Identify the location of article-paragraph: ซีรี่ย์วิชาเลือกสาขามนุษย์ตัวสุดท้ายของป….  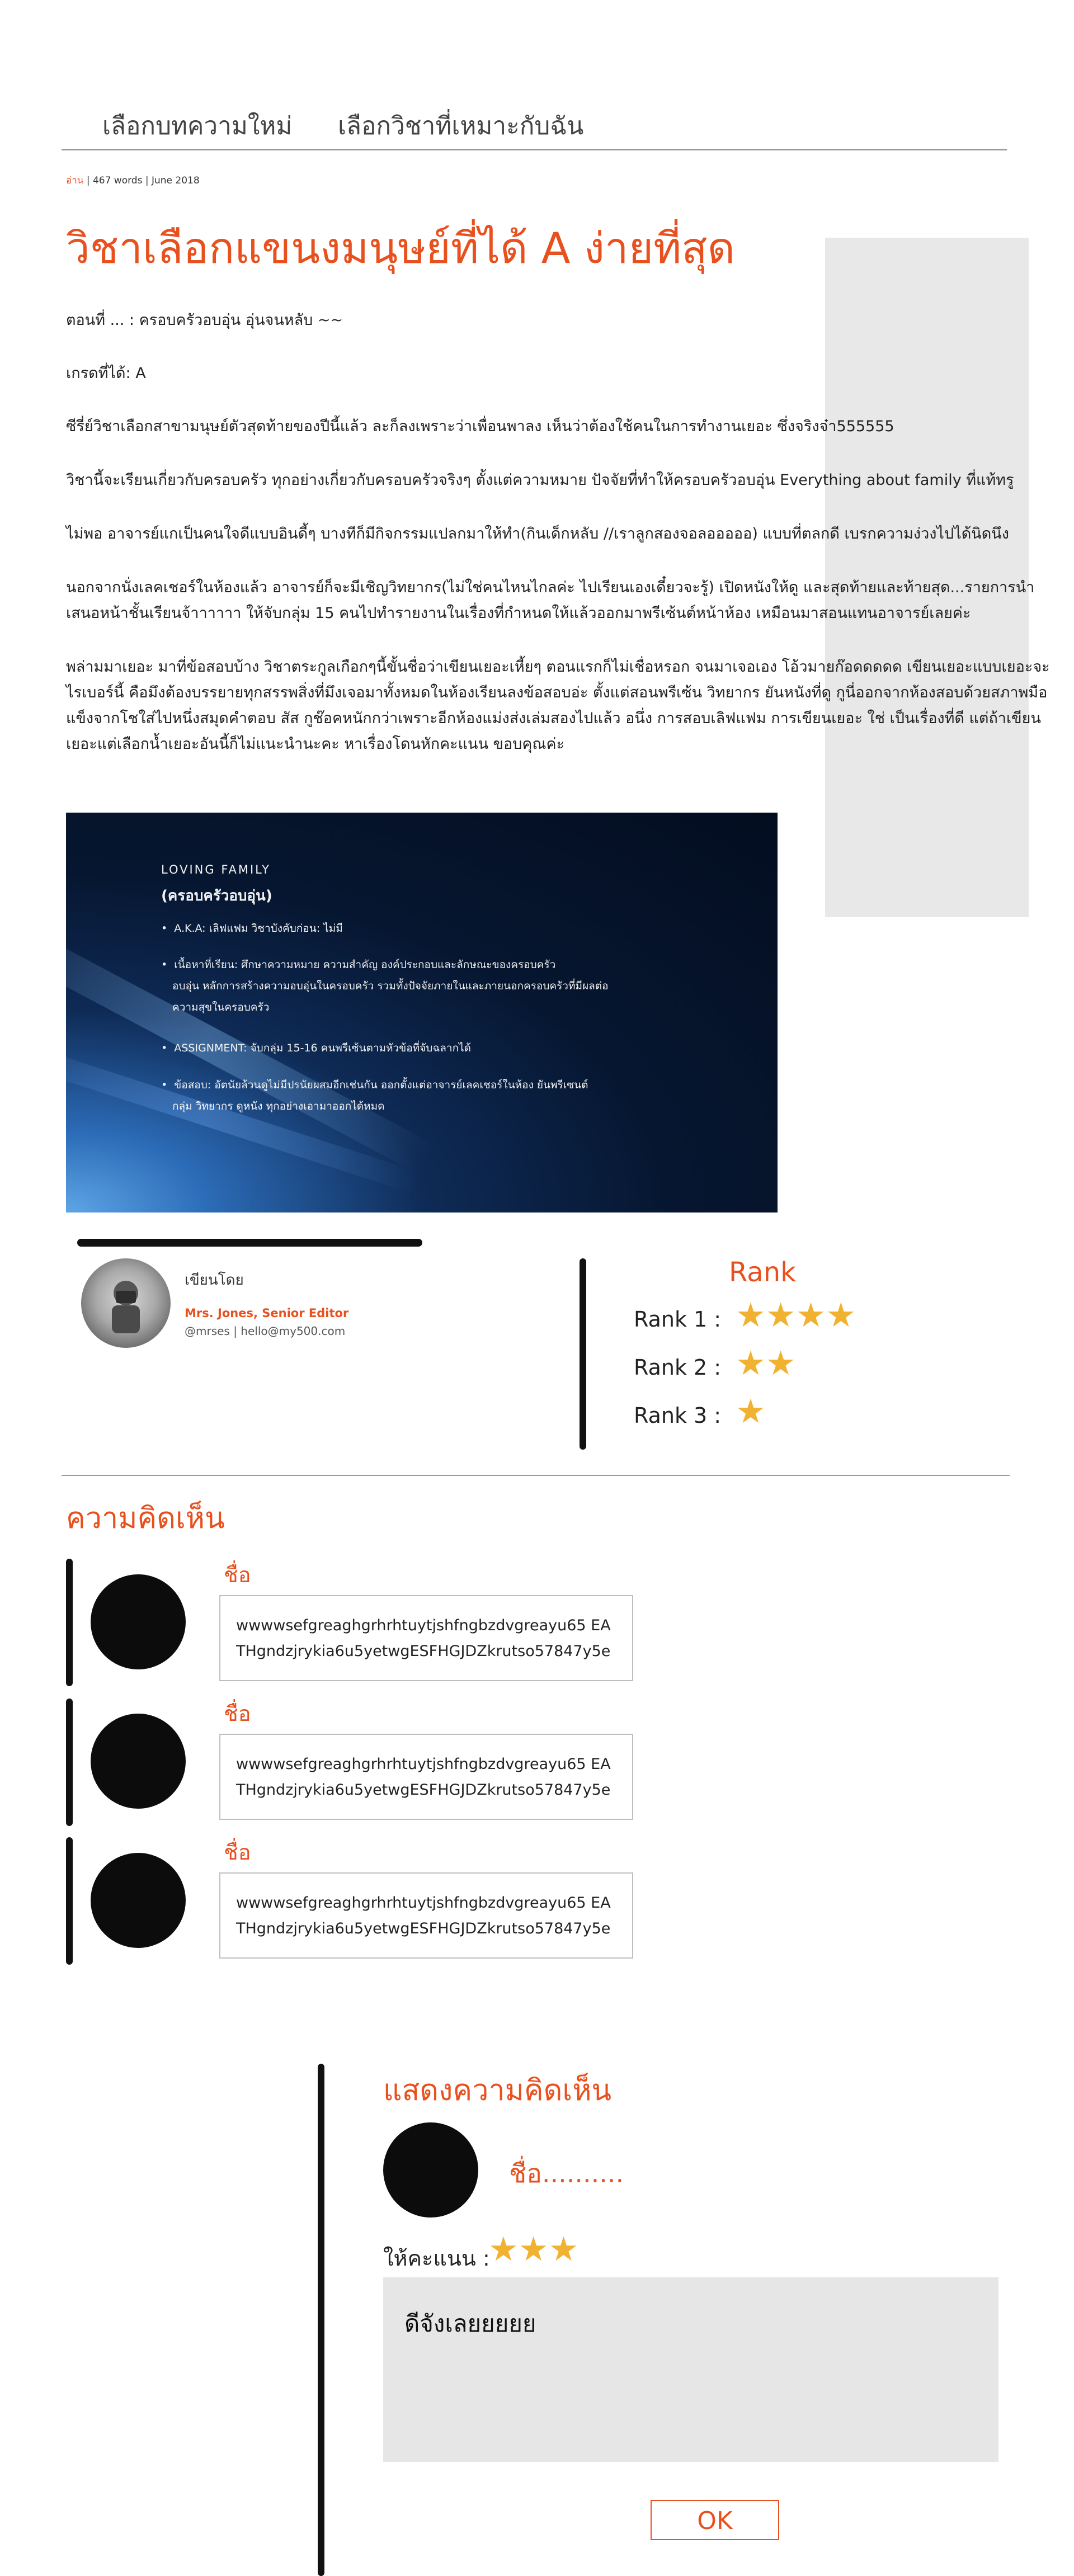
(480, 426).